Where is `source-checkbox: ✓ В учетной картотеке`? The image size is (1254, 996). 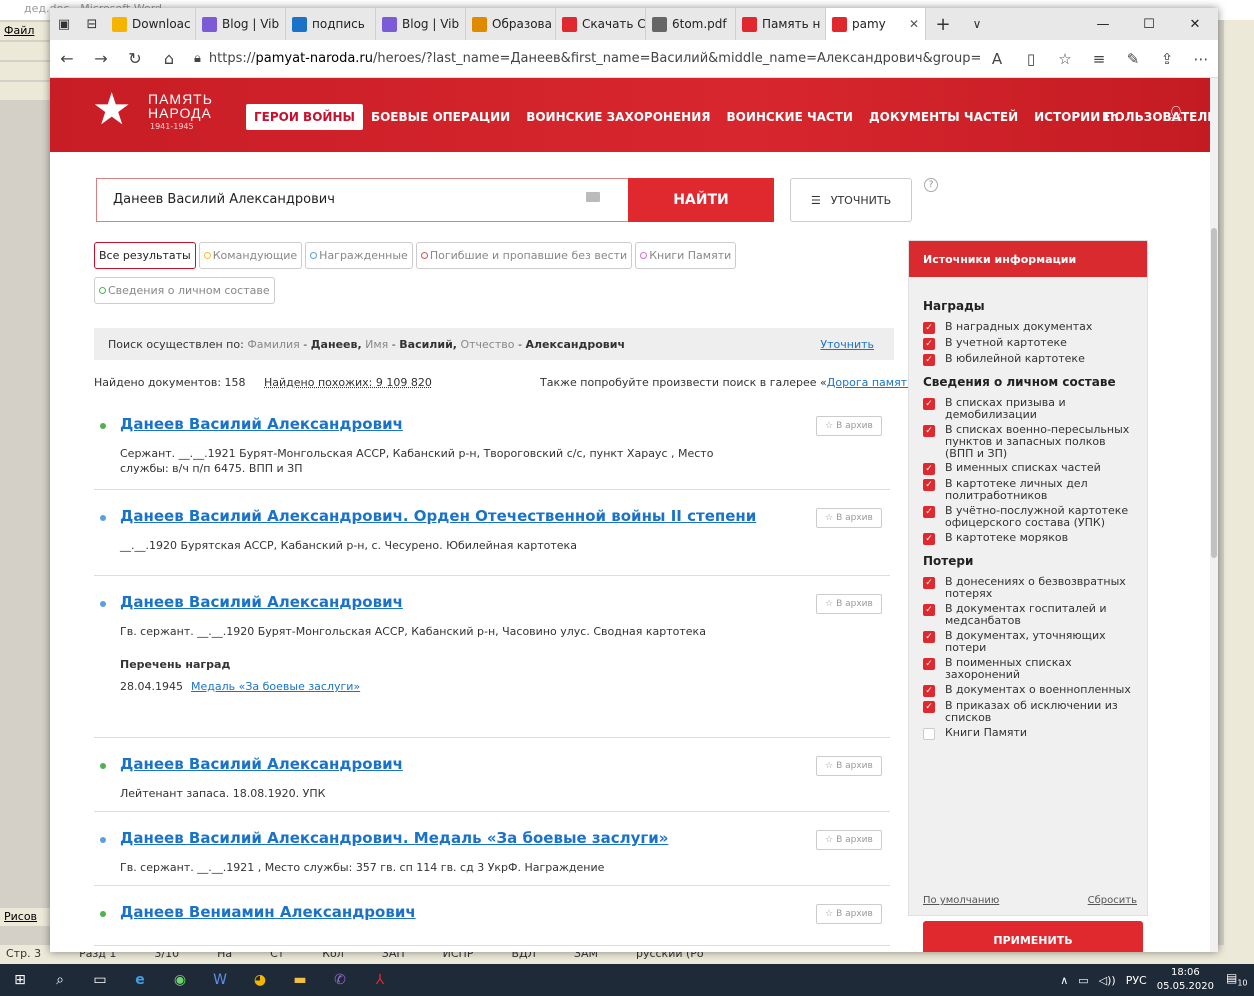 source-checkbox: ✓ В учетной картотеке is located at coordinates (1028, 343).